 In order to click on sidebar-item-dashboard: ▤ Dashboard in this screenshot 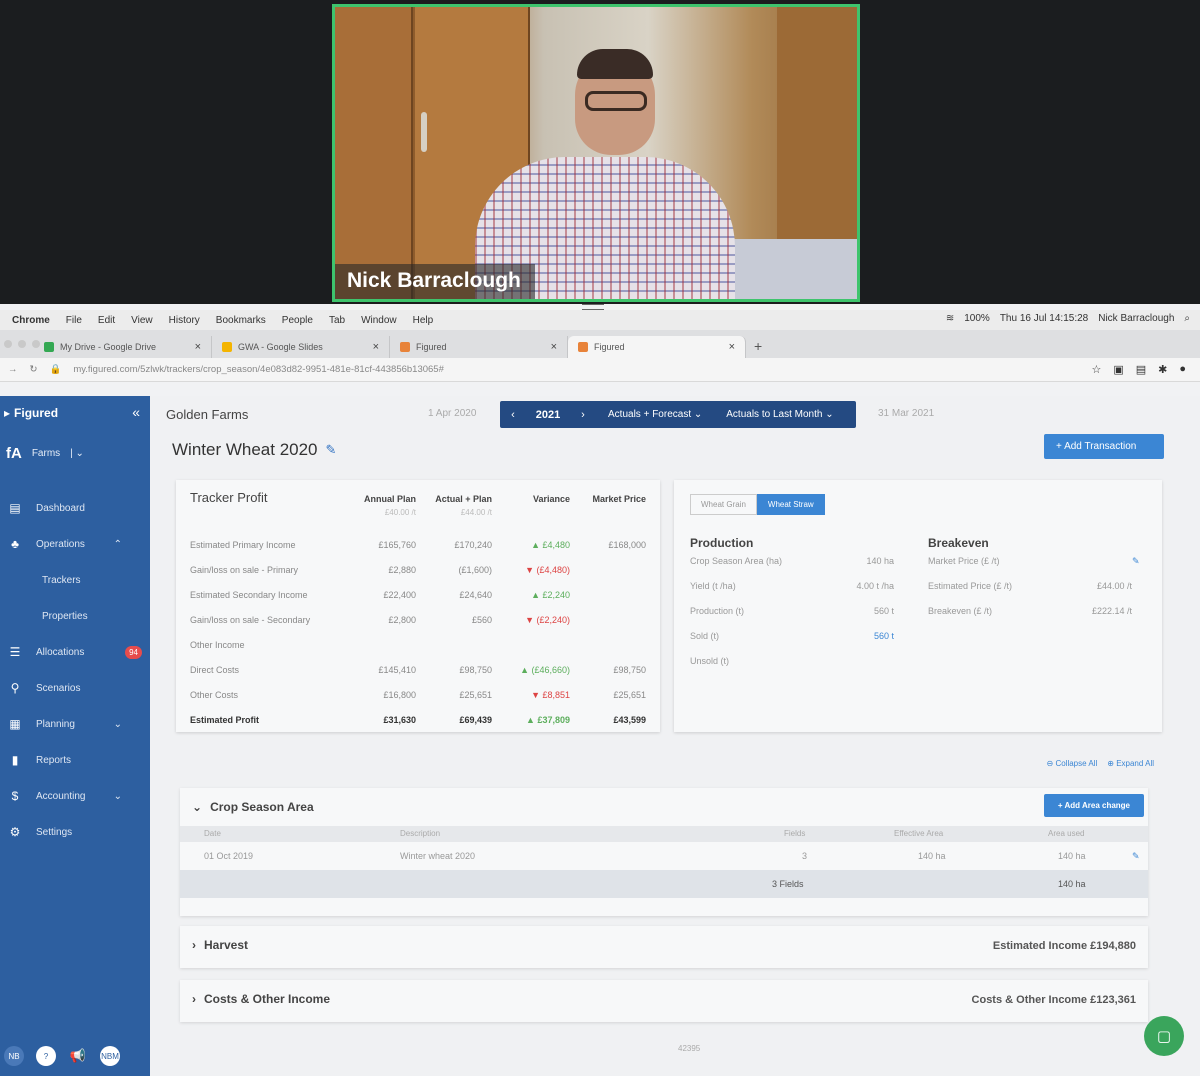, I will do `click(75, 508)`.